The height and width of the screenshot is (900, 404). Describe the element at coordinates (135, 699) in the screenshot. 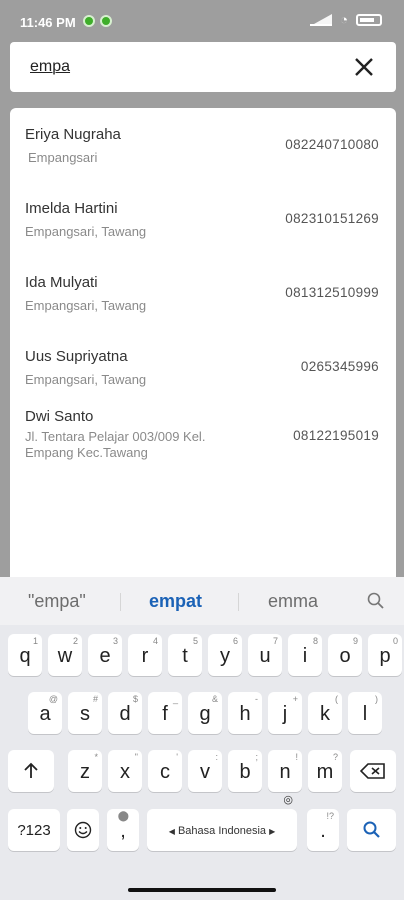

I see `key-hint: $` at that location.